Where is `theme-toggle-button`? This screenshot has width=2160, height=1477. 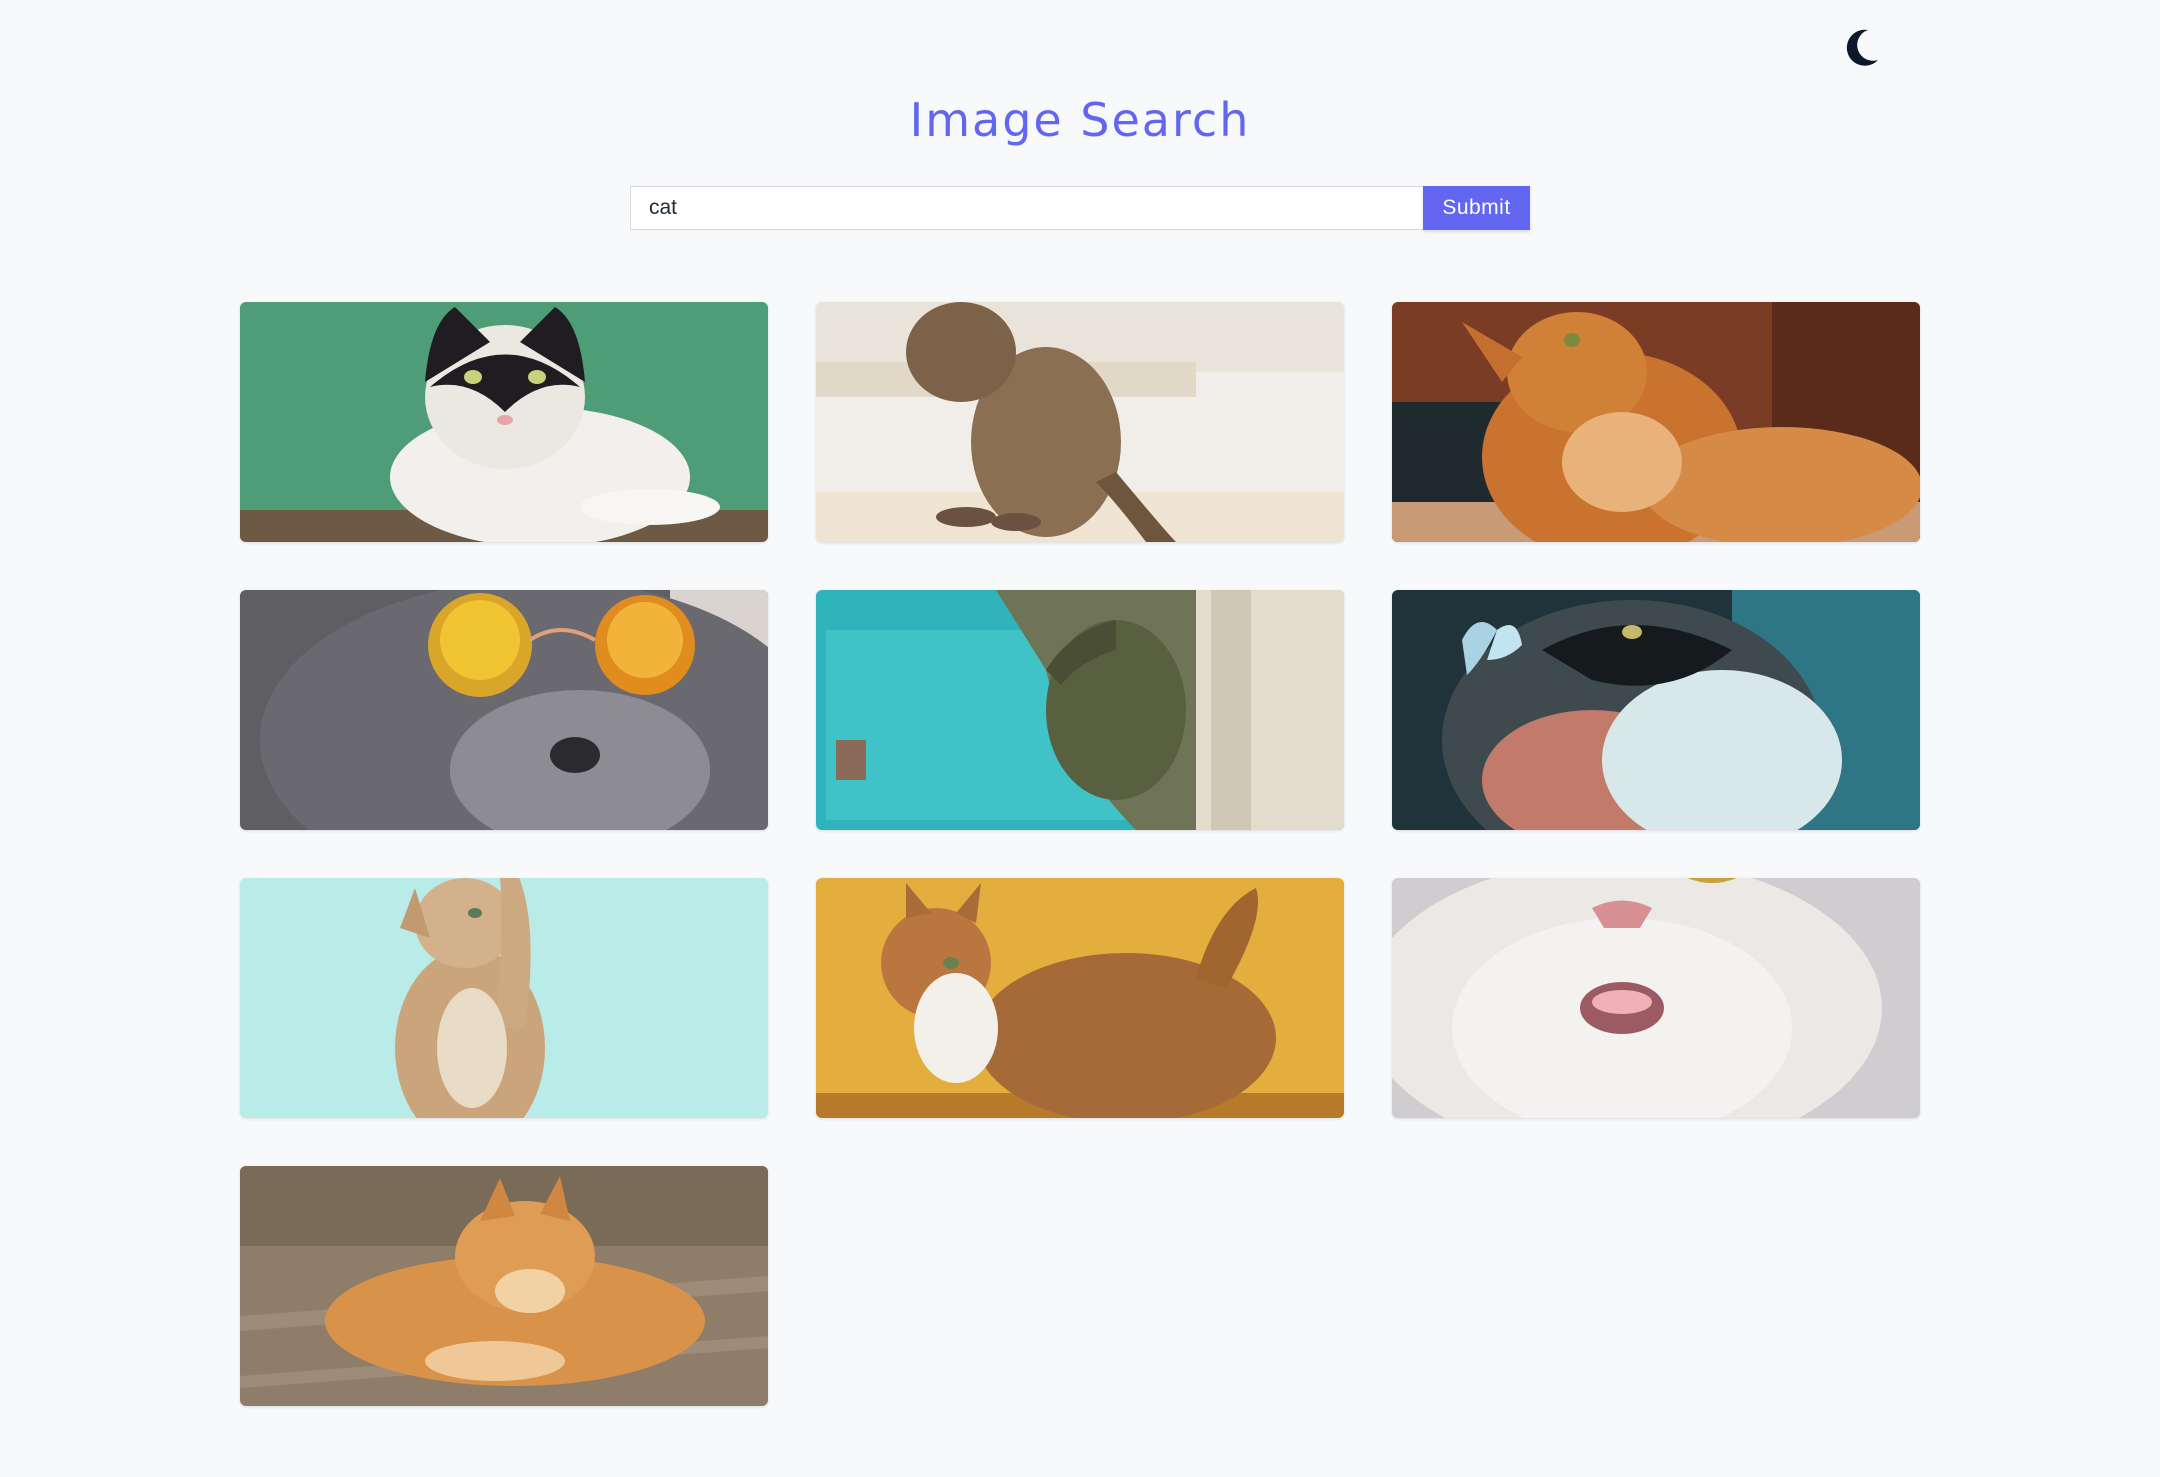 theme-toggle-button is located at coordinates (1860, 48).